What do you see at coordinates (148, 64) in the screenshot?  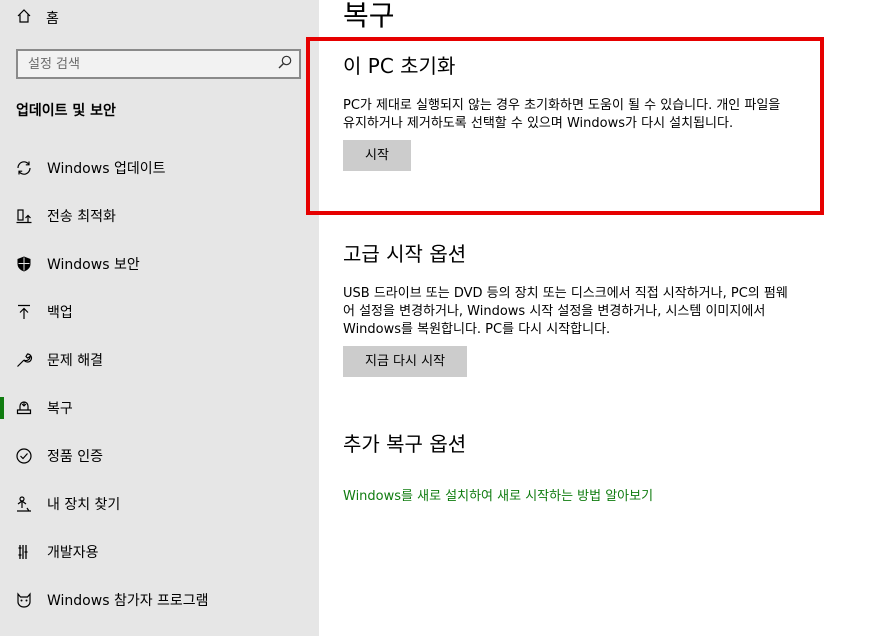 I see `settings-search-input` at bounding box center [148, 64].